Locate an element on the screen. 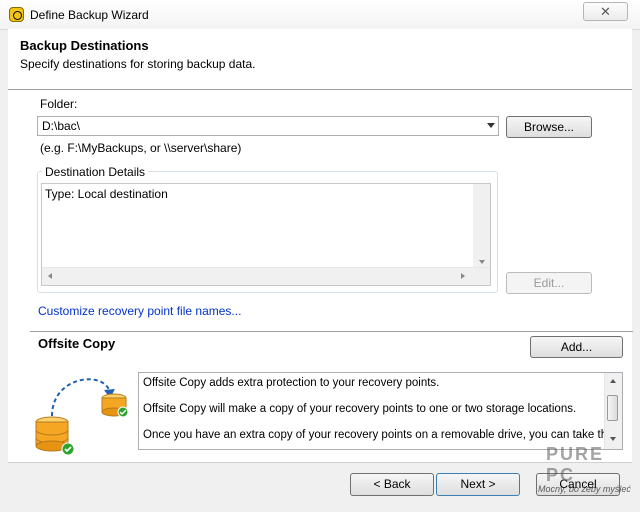 The width and height of the screenshot is (640, 512). folder-hint: (e.g. F:\MyBackups, or \\server\share) is located at coordinates (141, 148).